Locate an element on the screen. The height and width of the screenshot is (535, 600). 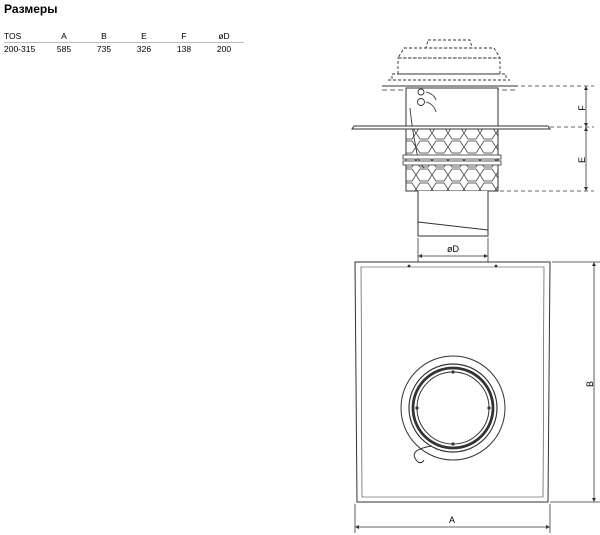
dim-b-label: B is located at coordinates (590, 384).